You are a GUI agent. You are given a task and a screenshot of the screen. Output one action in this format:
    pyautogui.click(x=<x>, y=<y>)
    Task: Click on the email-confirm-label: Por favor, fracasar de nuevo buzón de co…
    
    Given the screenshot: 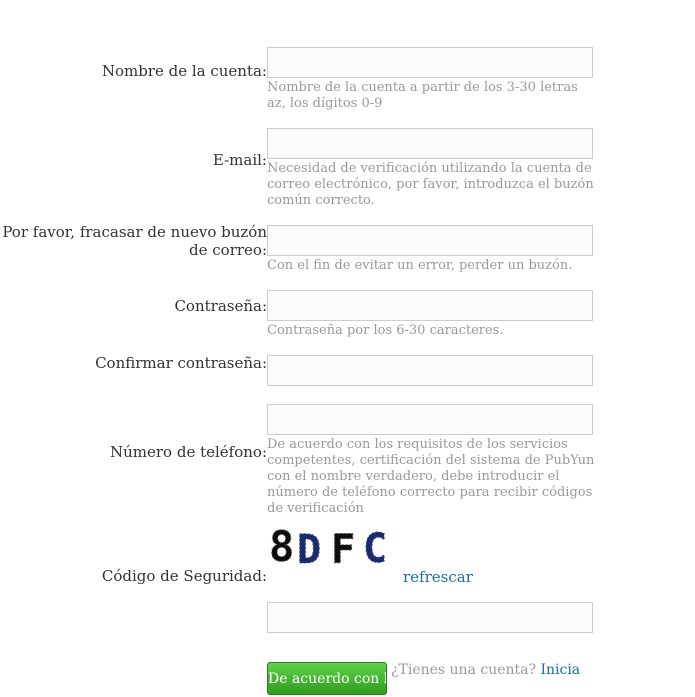 What is the action you would take?
    pyautogui.click(x=134, y=241)
    